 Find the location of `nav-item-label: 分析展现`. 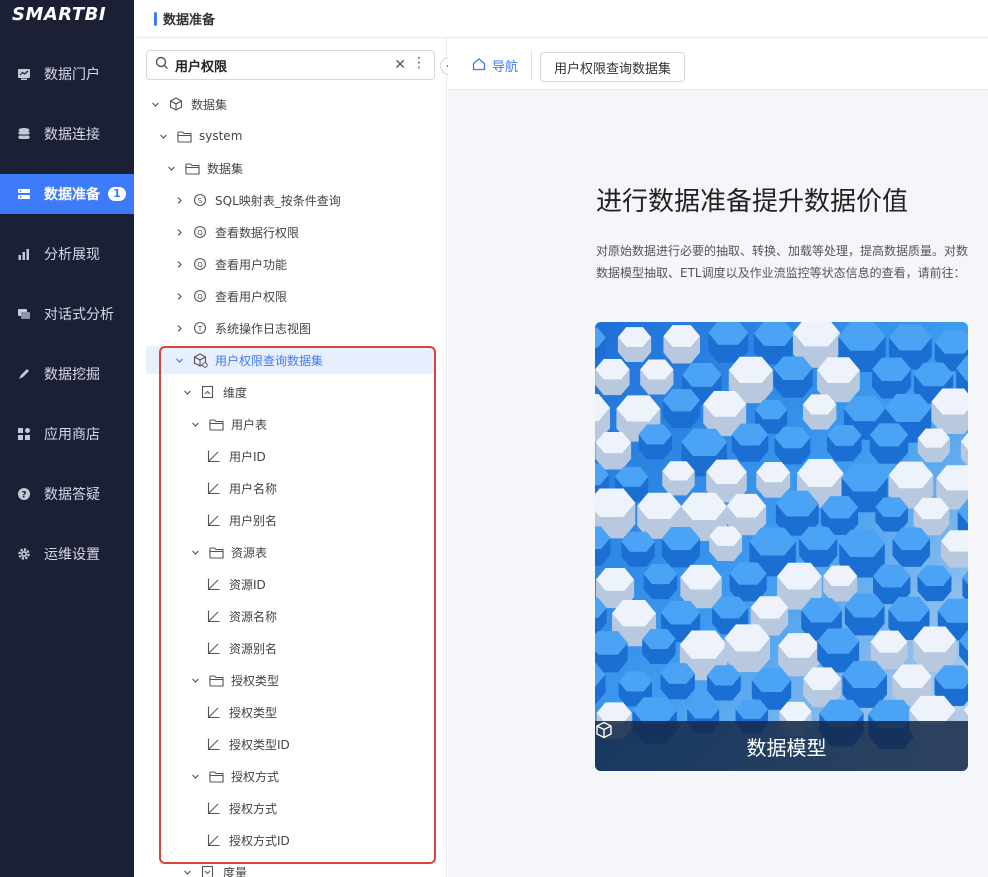

nav-item-label: 分析展现 is located at coordinates (72, 255).